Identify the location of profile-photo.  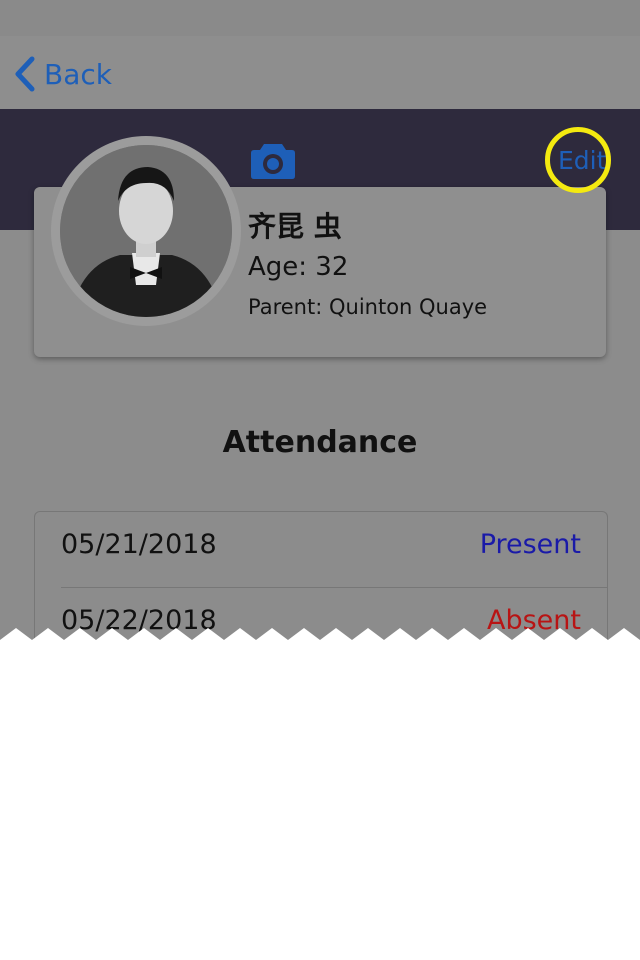
(146, 231).